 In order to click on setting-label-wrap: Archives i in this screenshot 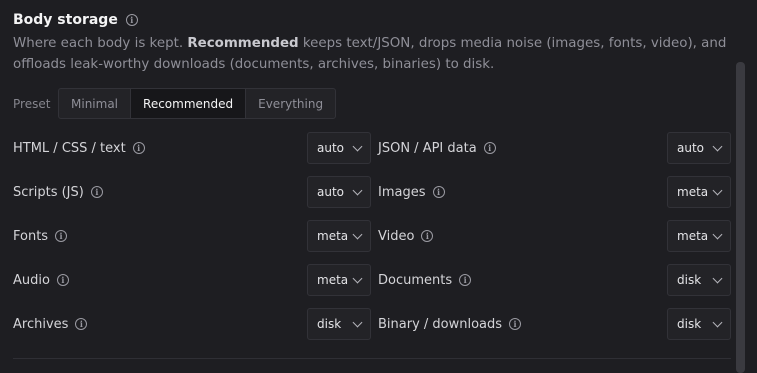, I will do `click(50, 324)`.